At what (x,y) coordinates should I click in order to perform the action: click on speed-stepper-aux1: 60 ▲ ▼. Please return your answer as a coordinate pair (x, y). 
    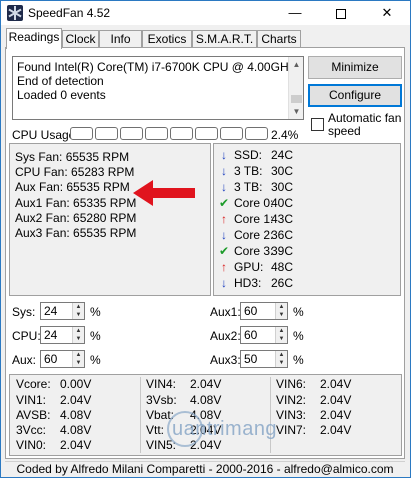
    Looking at the image, I should click on (264, 311).